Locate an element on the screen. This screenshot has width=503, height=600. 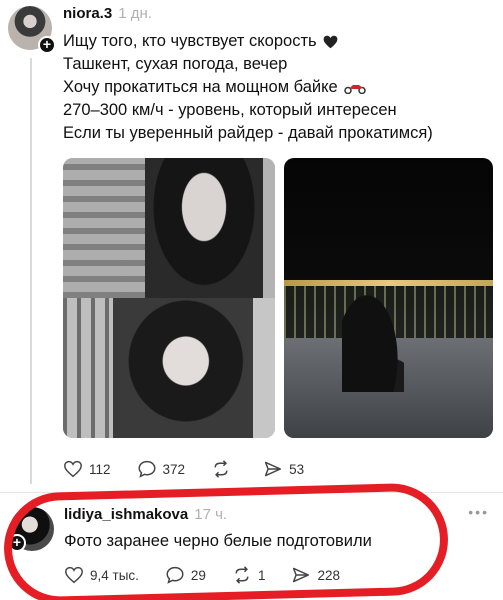
more-dots-icon: ••• is located at coordinates (478, 512).